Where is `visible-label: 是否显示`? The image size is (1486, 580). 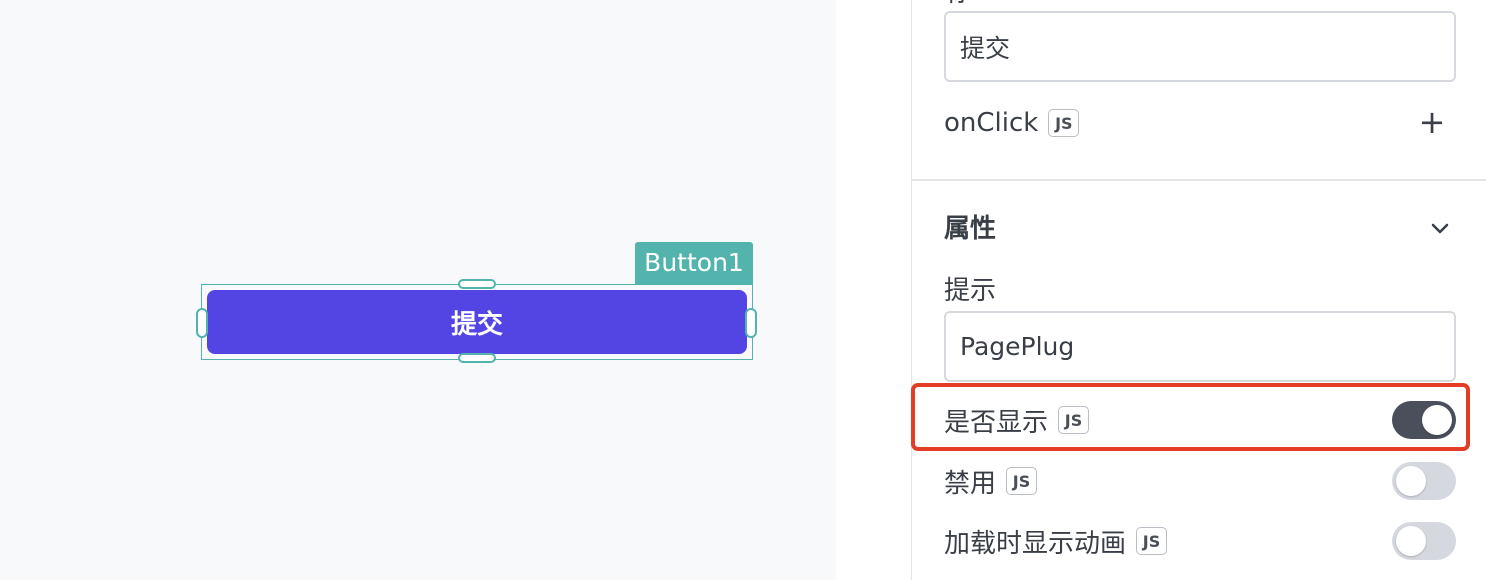 visible-label: 是否显示 is located at coordinates (996, 422).